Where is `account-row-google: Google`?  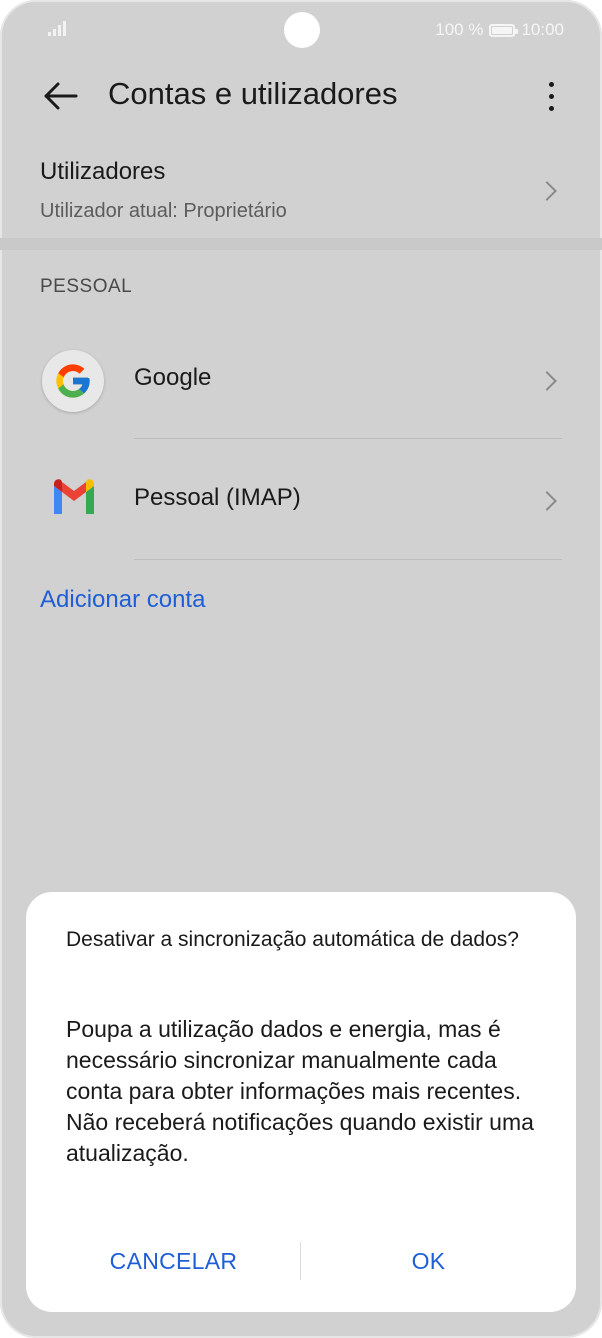
account-row-google: Google is located at coordinates (301, 378).